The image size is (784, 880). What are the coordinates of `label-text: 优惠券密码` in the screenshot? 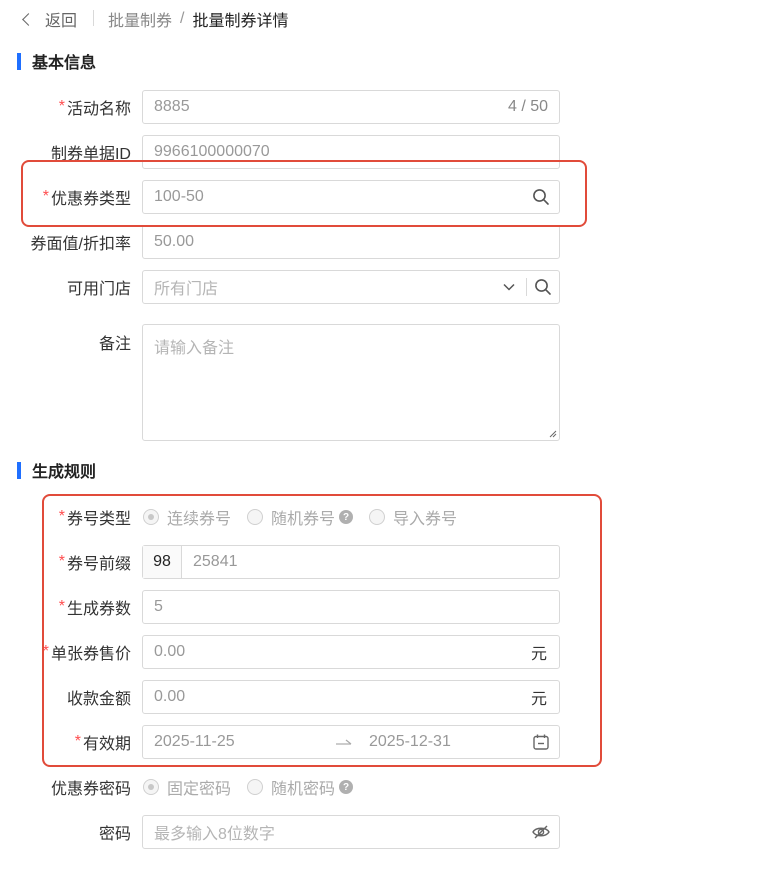 It's located at (90, 789).